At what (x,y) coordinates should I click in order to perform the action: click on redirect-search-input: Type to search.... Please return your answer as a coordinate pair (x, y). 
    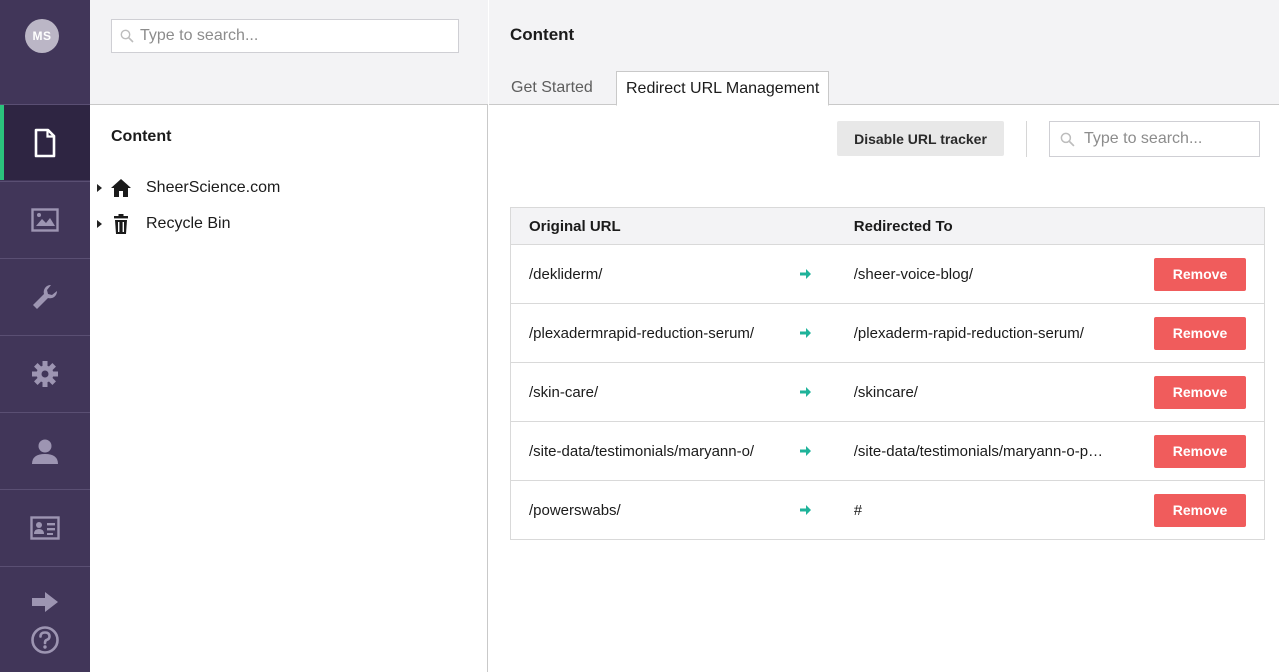
    Looking at the image, I should click on (1154, 139).